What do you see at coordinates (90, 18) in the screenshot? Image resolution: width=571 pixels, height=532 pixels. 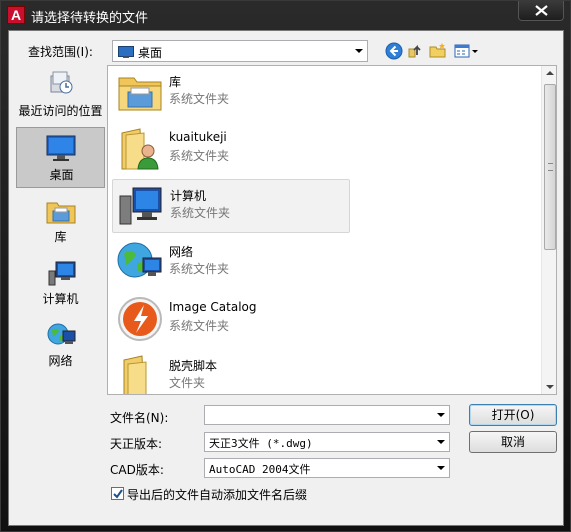 I see `window-title: 请选择待转换的文件` at bounding box center [90, 18].